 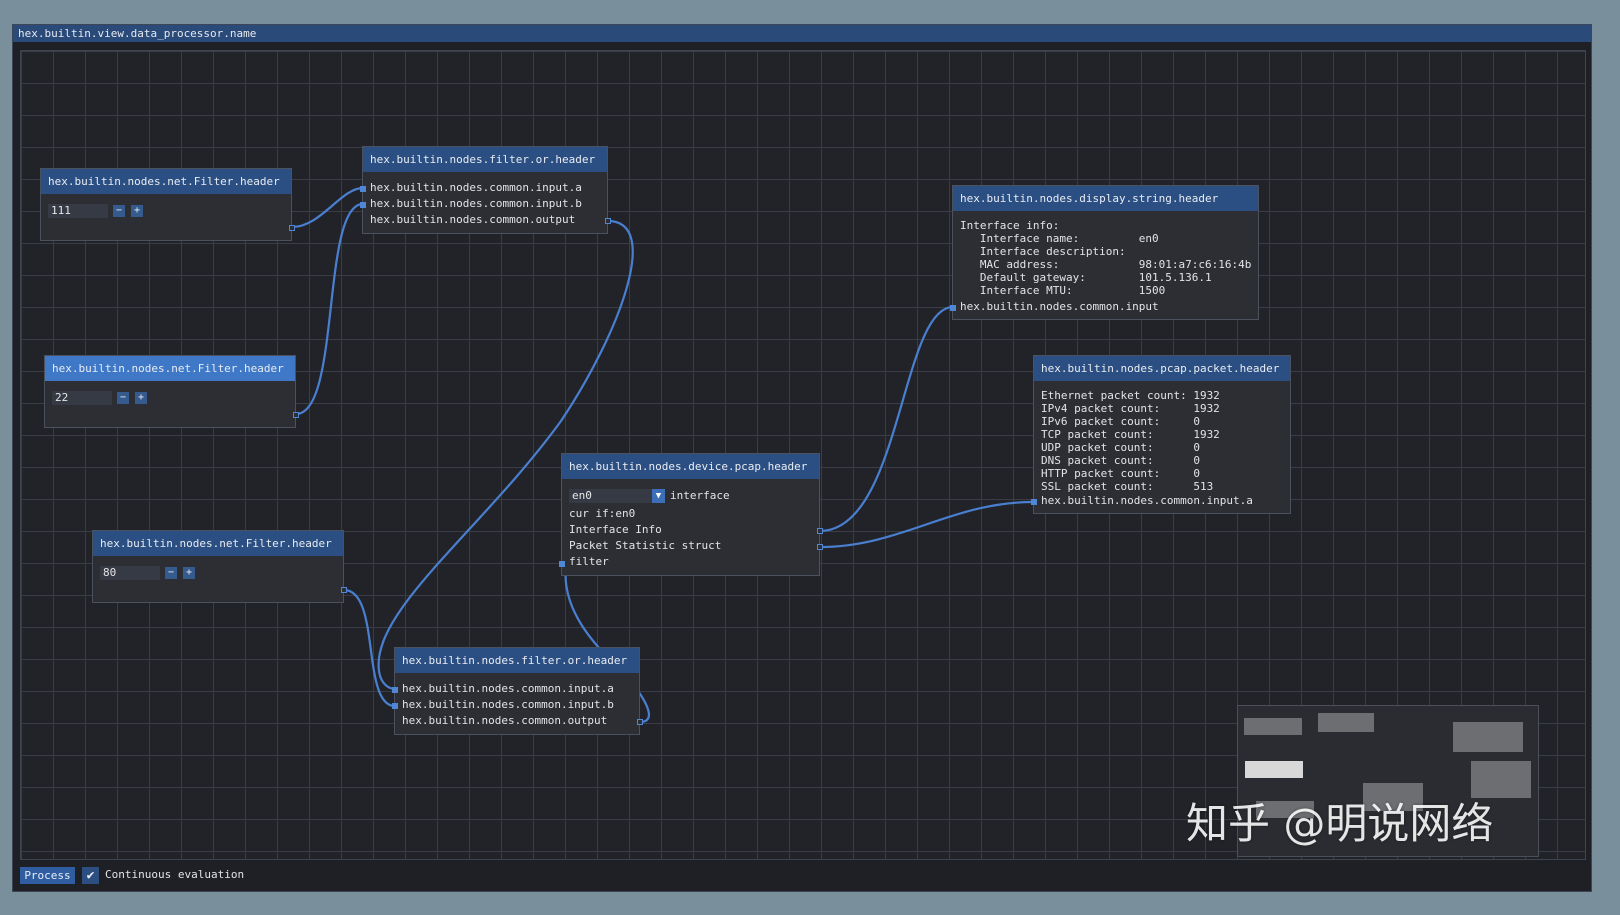 I want to click on packet-line-7: HTTP packet count: 0, so click(x=1120, y=473).